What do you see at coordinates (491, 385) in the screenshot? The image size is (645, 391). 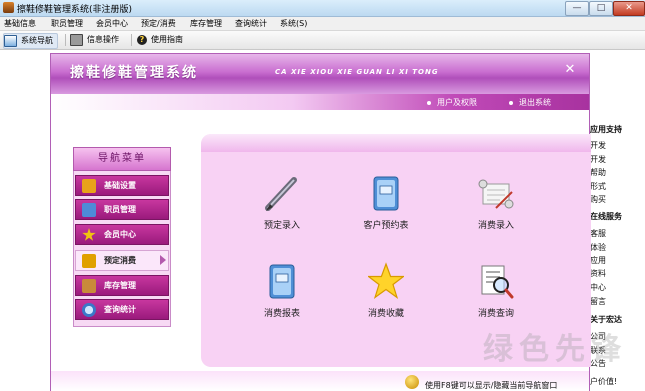 I see `status-hint: 使用F8键可以显示/隐藏当前导航窗口` at bounding box center [491, 385].